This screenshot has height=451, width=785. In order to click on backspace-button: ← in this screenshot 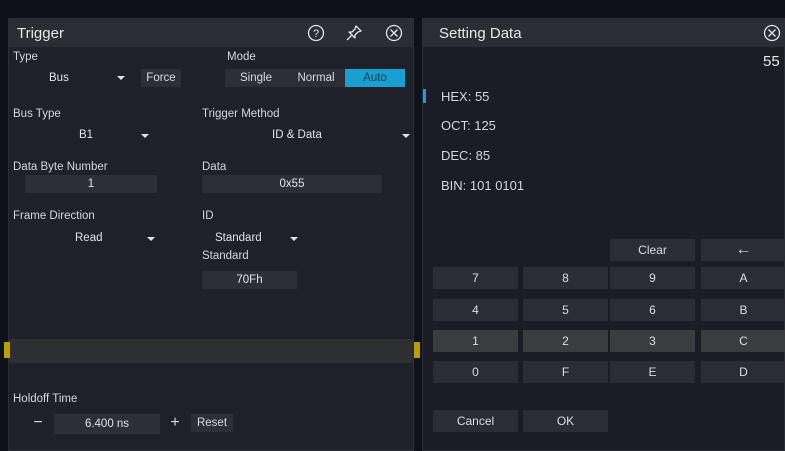, I will do `click(743, 250)`.